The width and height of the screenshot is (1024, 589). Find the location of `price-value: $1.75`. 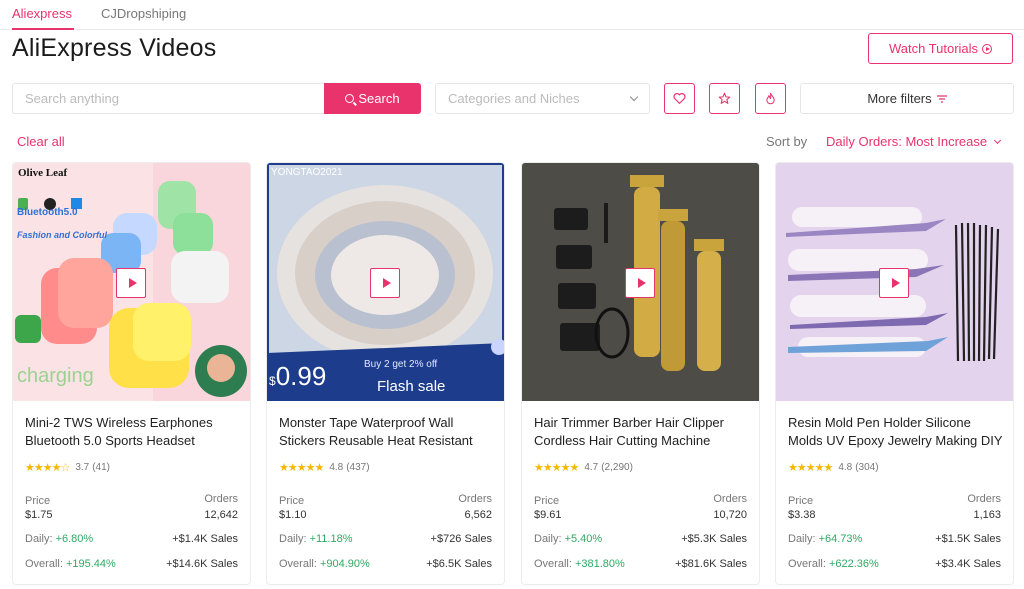

price-value: $1.75 is located at coordinates (39, 515).